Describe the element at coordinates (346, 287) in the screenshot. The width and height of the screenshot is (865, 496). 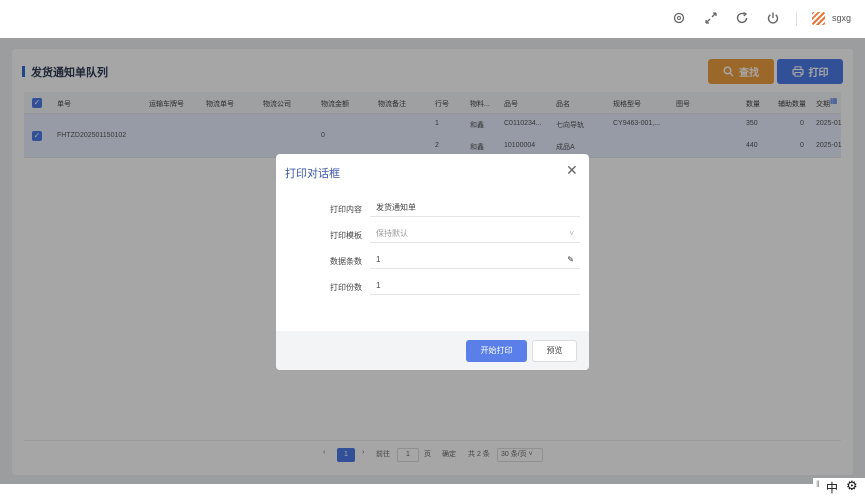
I see `copies-label: 打印份数` at that location.